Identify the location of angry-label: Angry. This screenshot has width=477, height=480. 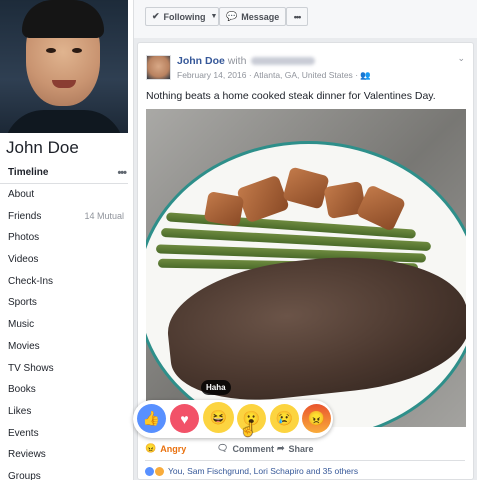
(173, 448).